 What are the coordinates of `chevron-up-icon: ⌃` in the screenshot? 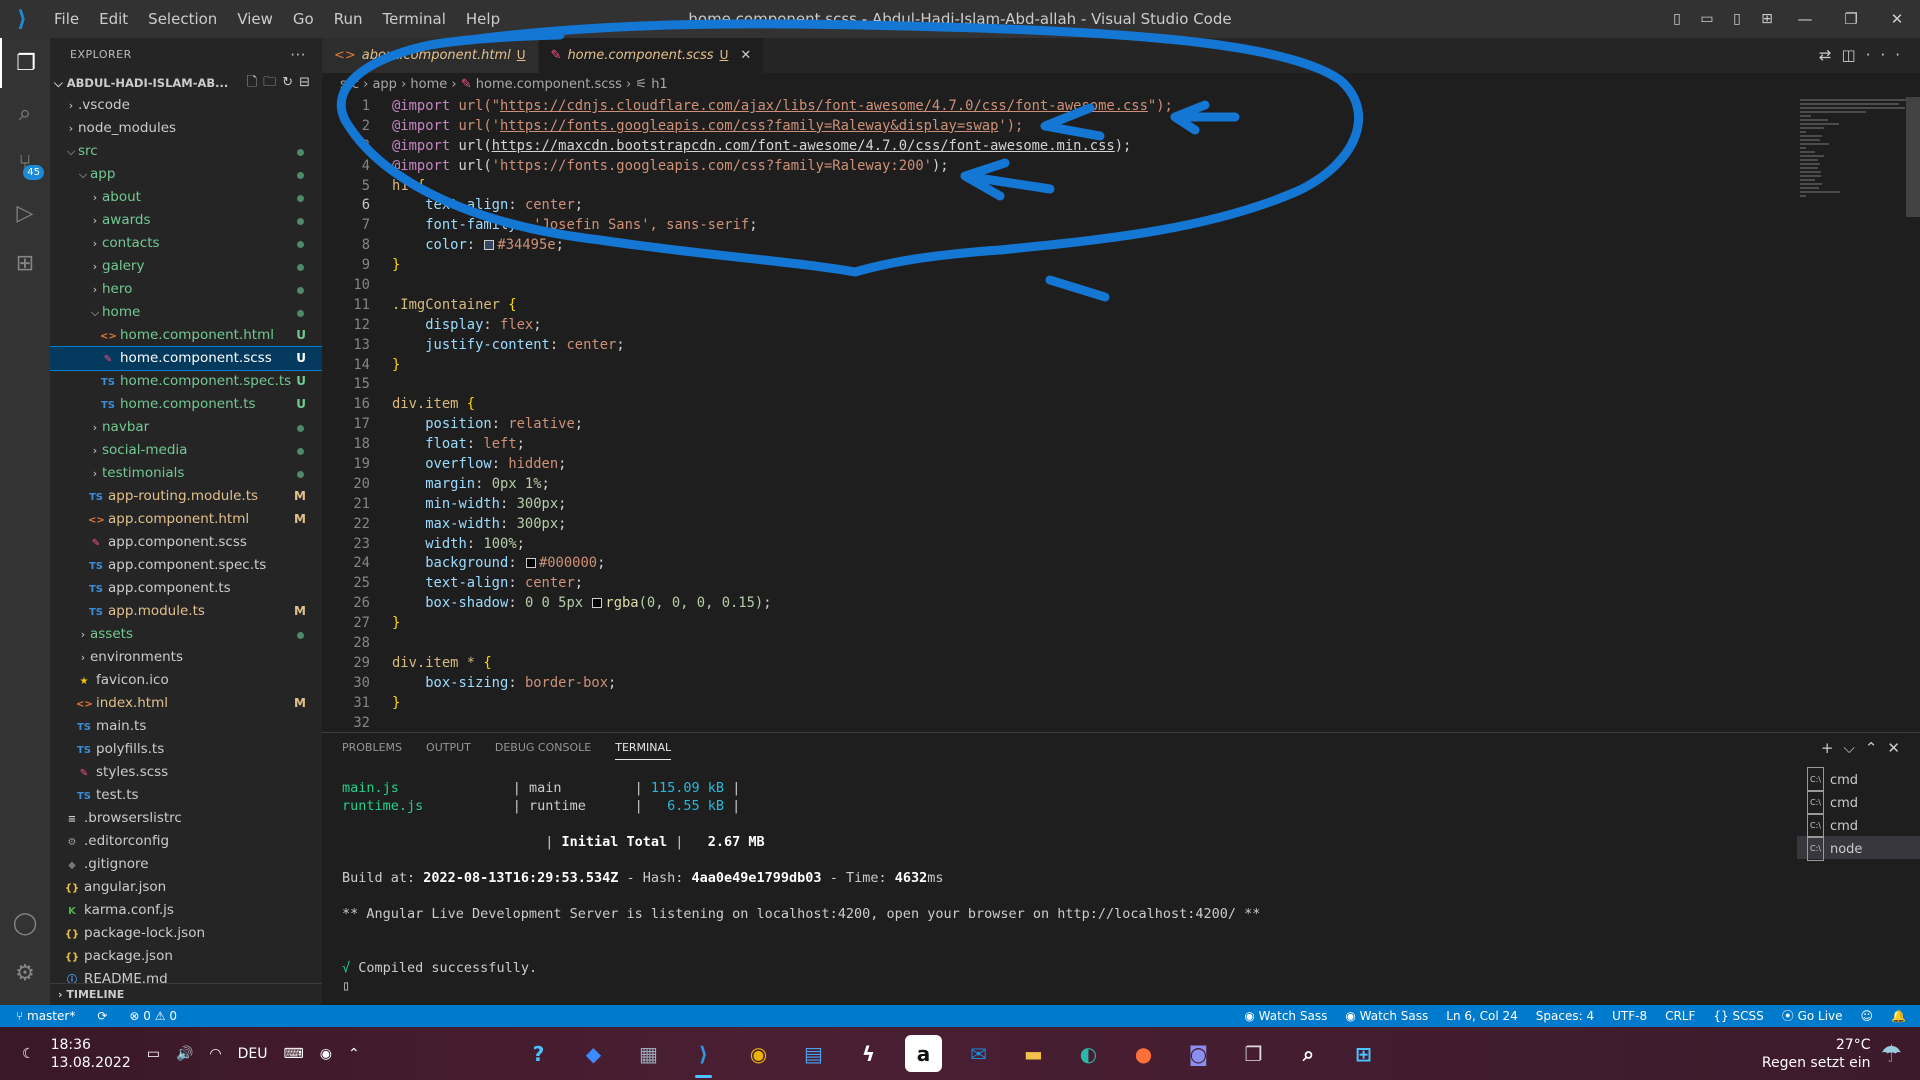 It's located at (354, 1054).